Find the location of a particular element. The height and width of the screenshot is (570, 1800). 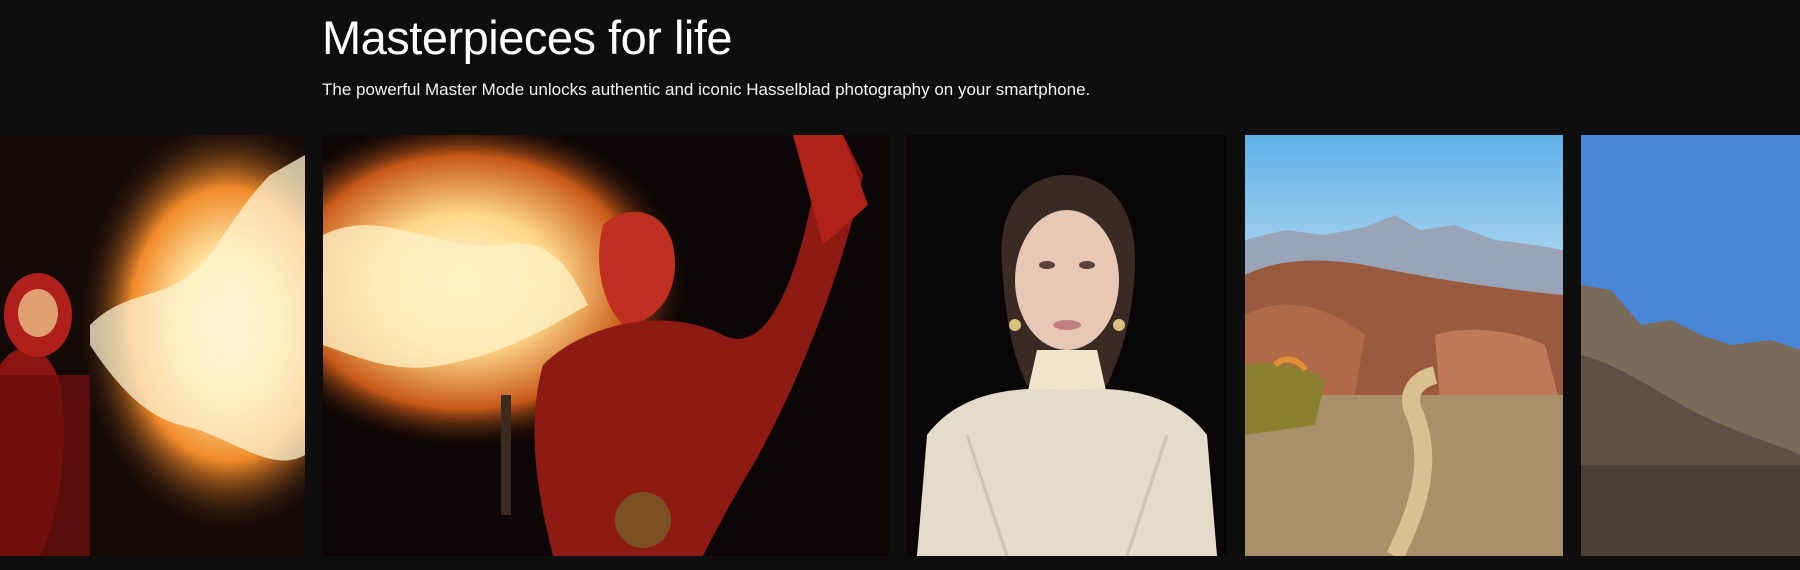

fire-breather-photo is located at coordinates (152, 345).